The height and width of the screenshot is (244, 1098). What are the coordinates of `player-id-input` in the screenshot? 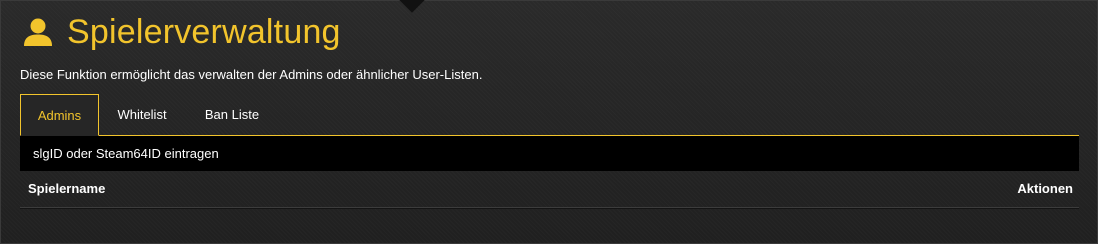 It's located at (549, 153).